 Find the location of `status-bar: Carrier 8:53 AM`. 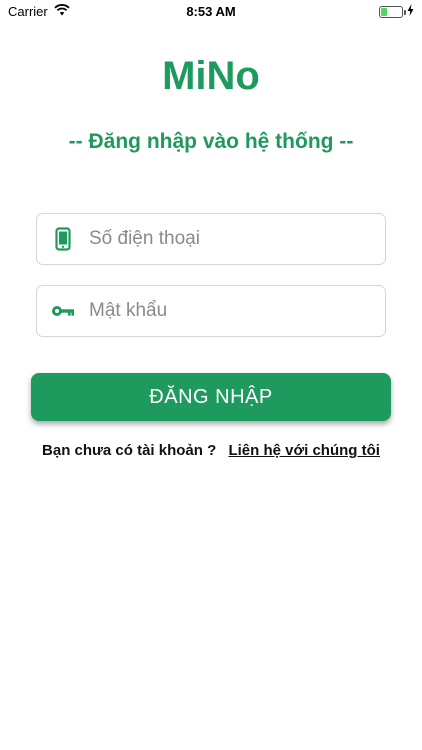

status-bar: Carrier 8:53 AM is located at coordinates (211, 11).